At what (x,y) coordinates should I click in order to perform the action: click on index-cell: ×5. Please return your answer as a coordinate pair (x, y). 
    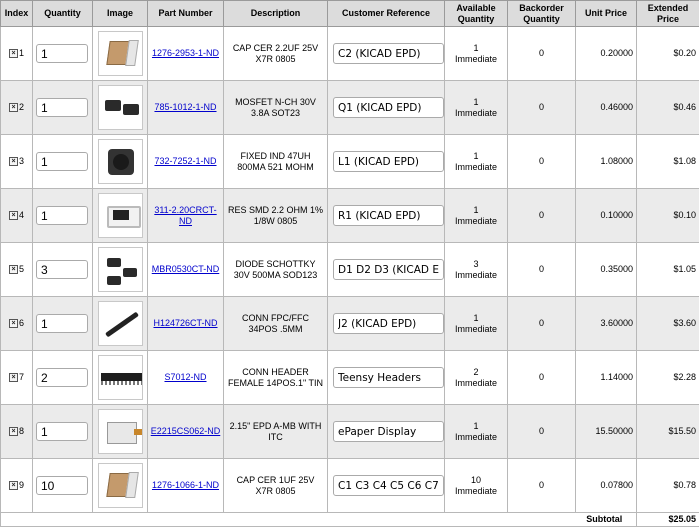
    Looking at the image, I should click on (17, 270).